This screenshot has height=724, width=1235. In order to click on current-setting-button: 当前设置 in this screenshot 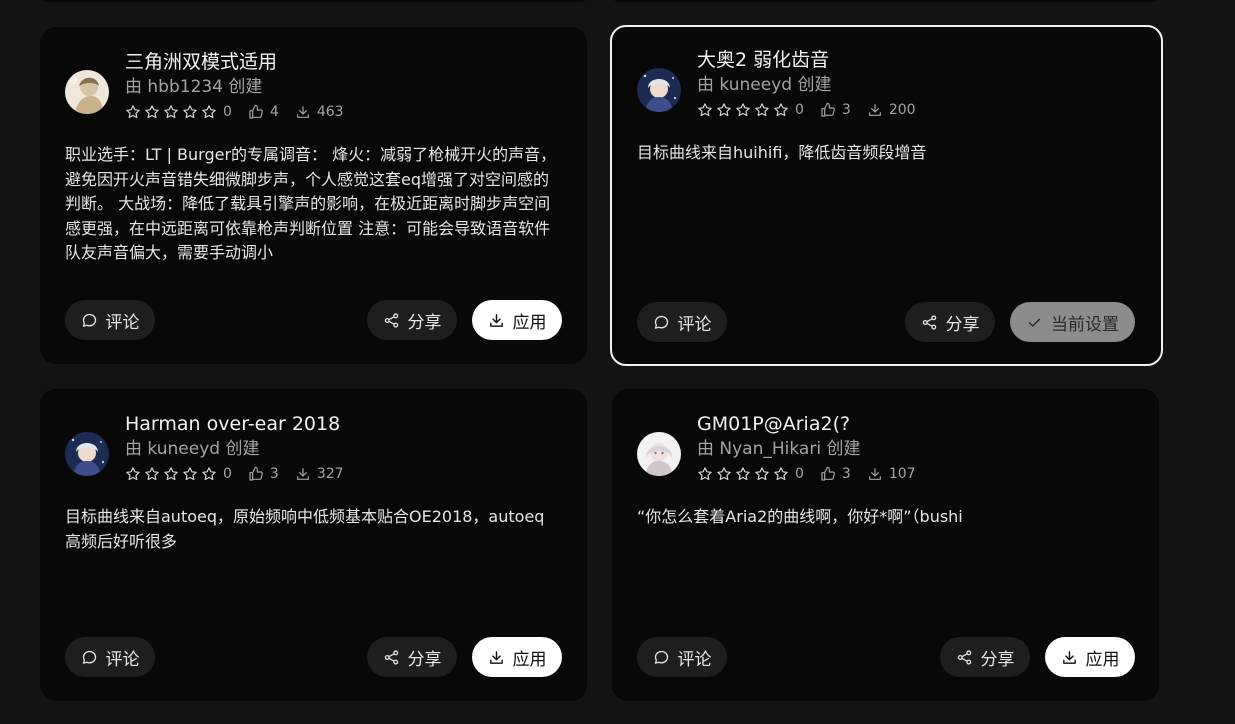, I will do `click(1072, 322)`.